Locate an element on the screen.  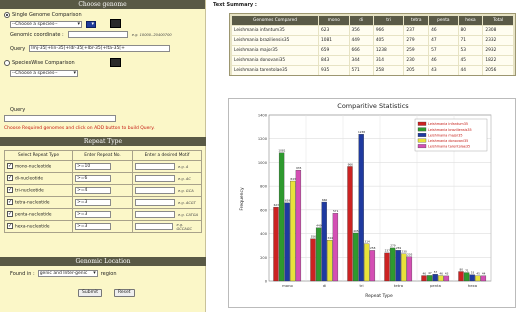
summary-cell: 356 is located at coordinates (361, 30).